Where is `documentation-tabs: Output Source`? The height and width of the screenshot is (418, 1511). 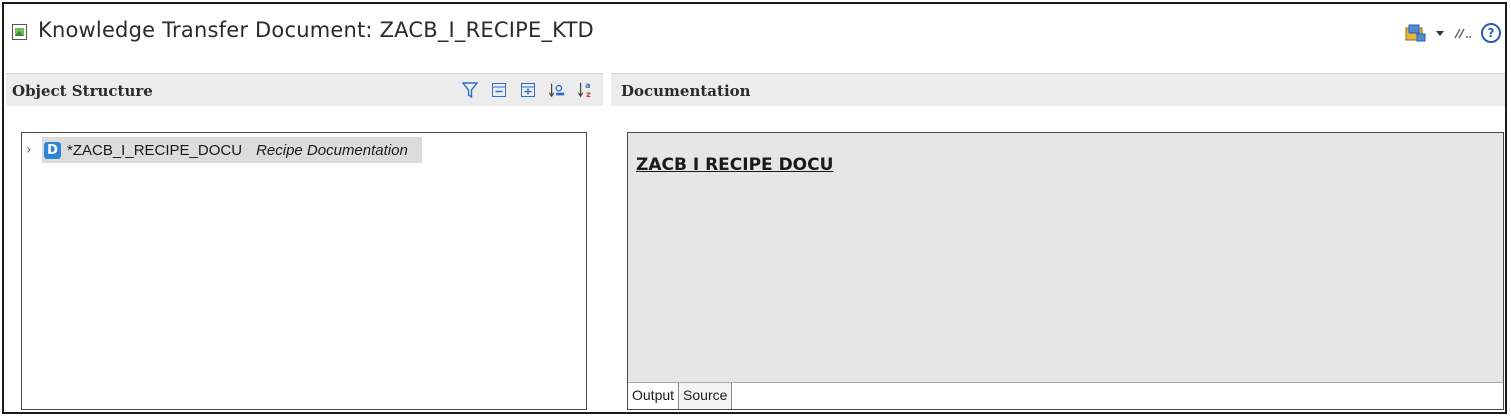
documentation-tabs: Output Source is located at coordinates (1065, 395).